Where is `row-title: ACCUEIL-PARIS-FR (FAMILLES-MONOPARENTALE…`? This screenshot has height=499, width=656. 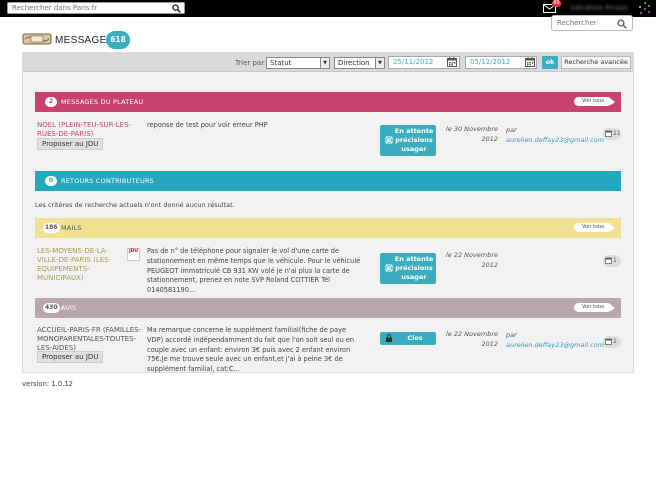
row-title: ACCUEIL-PARIS-FR (FAMILLES-MONOPARENTALE… is located at coordinates (89, 339).